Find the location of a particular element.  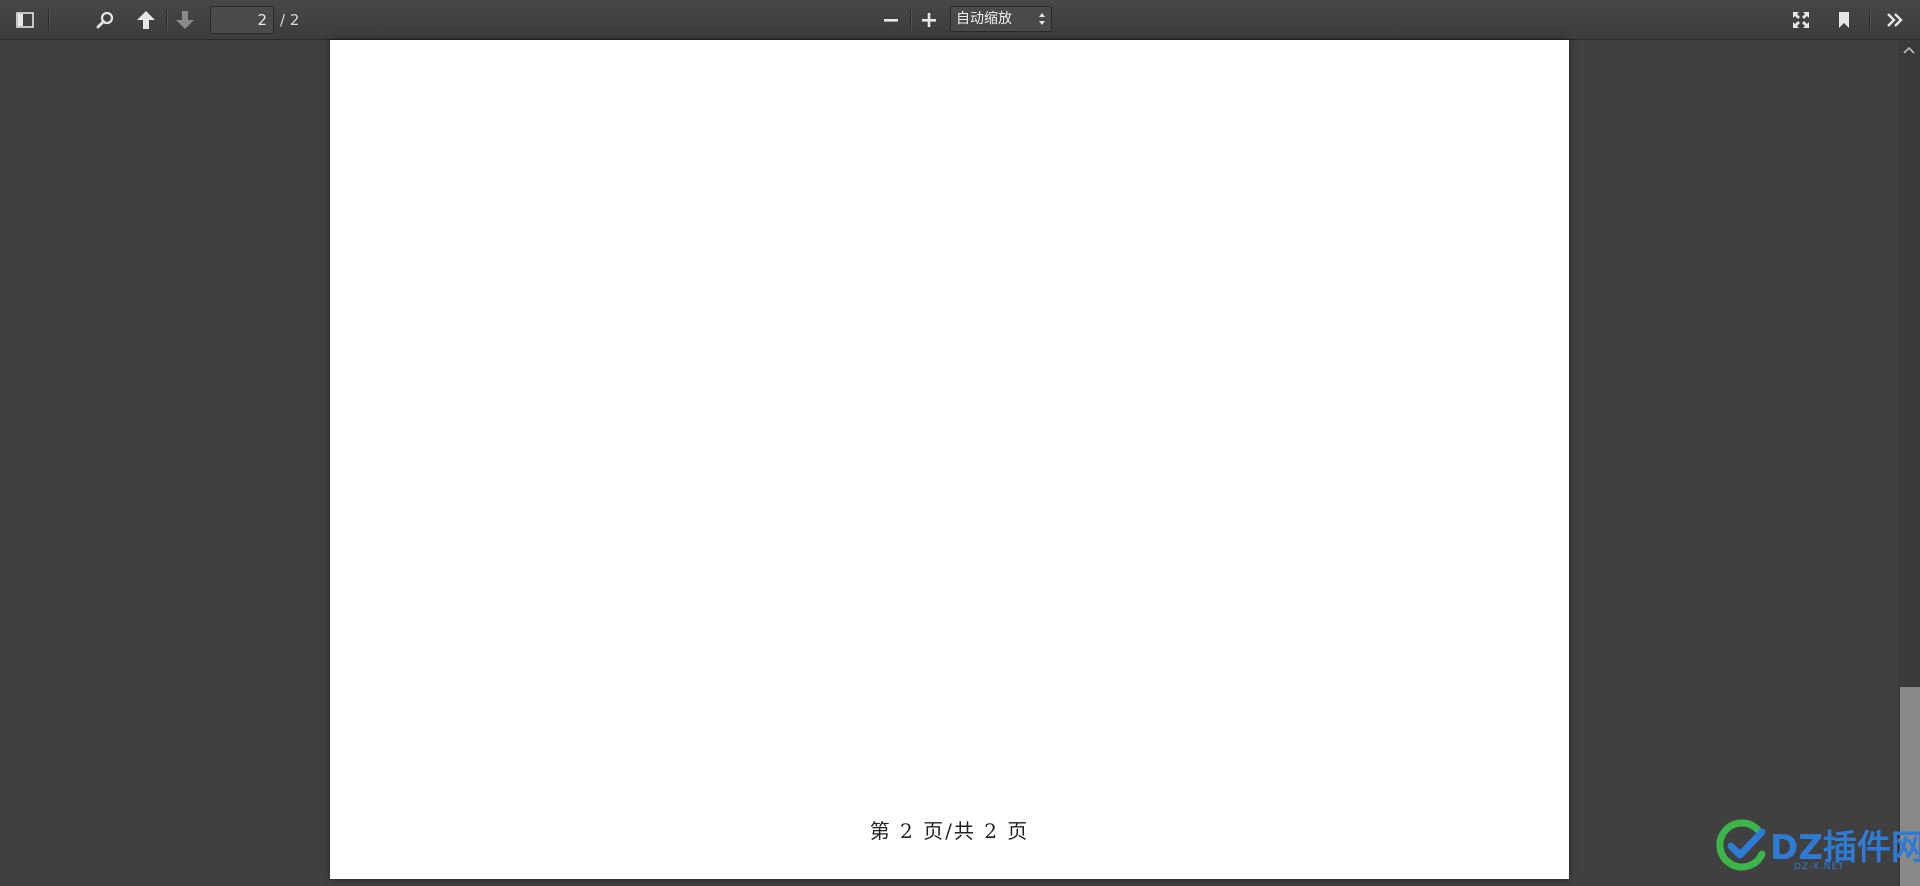

toolbar: 2 / 2 自动缩放 is located at coordinates (960, 20).